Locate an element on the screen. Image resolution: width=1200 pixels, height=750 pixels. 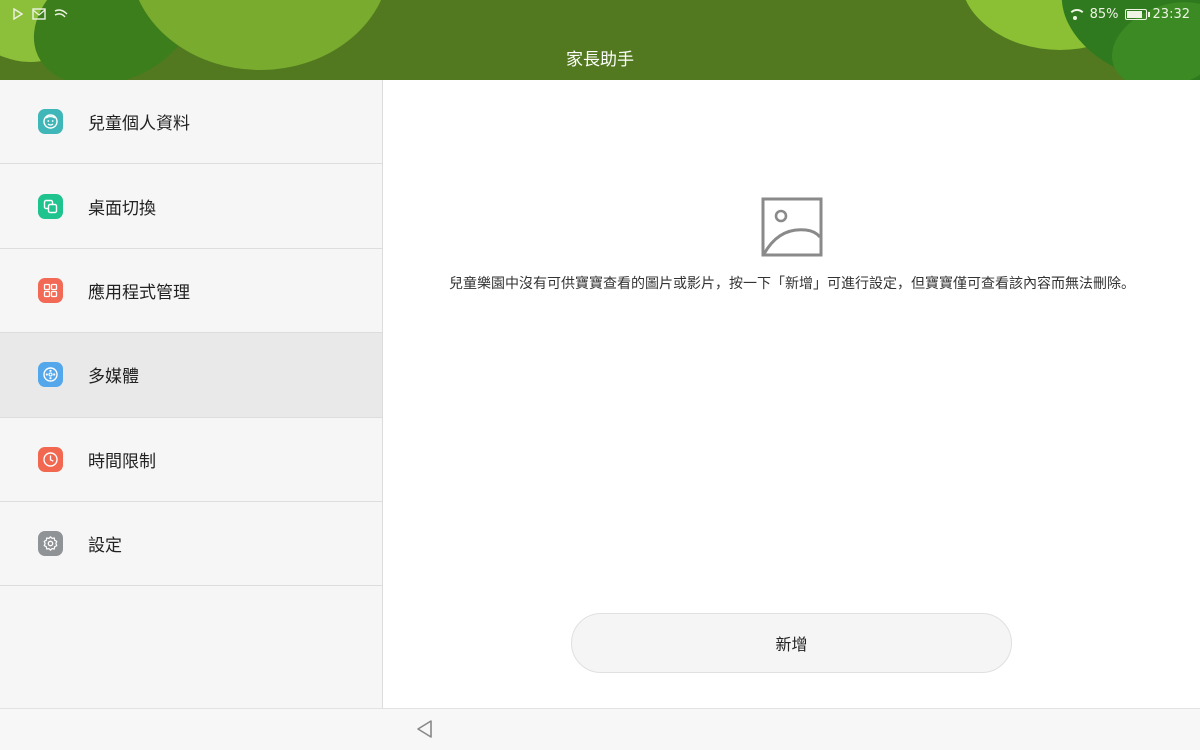
sidebar-item-child-profile: 兒童個人資料 is located at coordinates (191, 122).